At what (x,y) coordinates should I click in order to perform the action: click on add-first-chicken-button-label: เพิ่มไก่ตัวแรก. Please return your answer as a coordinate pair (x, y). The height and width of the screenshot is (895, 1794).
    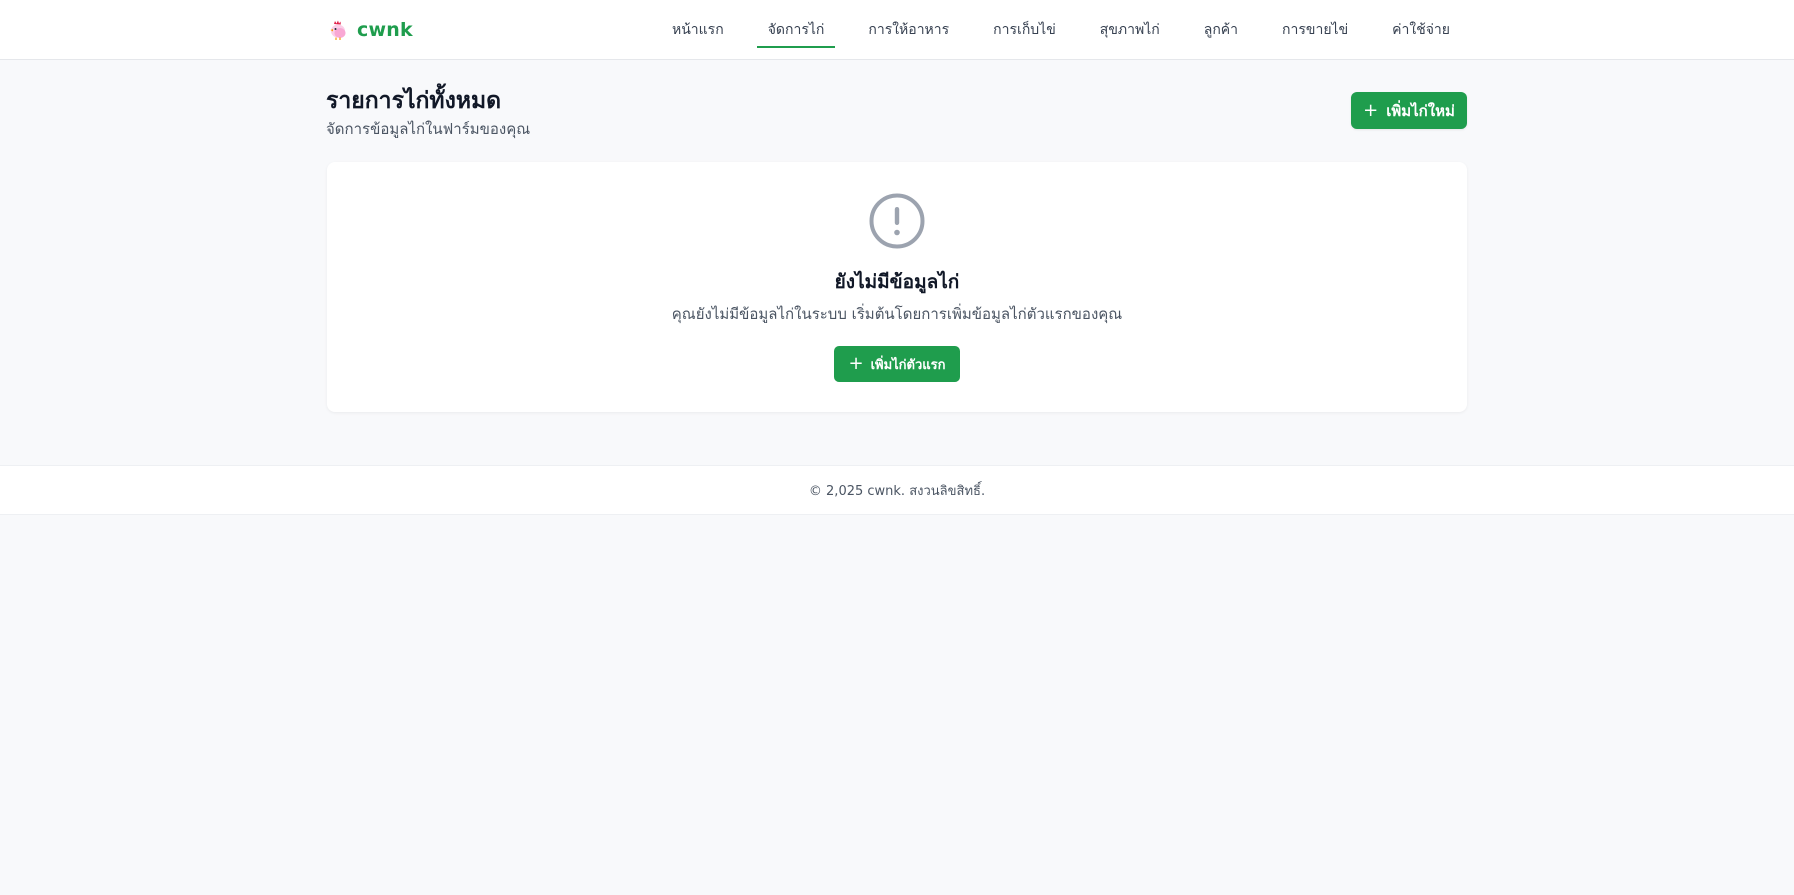
    Looking at the image, I should click on (908, 365).